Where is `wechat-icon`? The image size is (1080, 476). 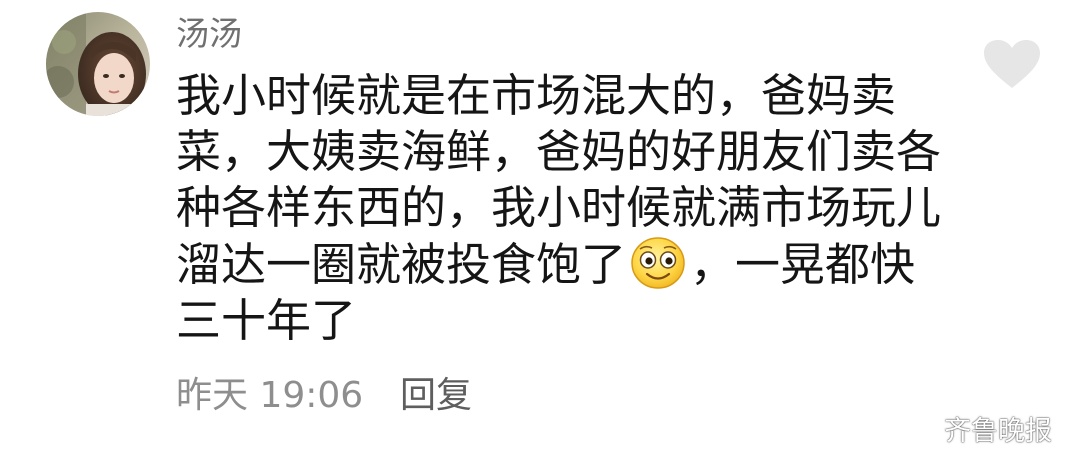
wechat-icon is located at coordinates (914, 428).